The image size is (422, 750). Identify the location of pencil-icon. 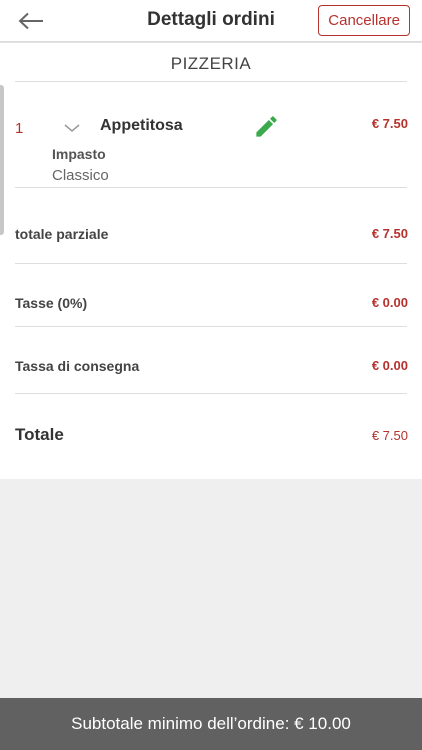
(266, 126).